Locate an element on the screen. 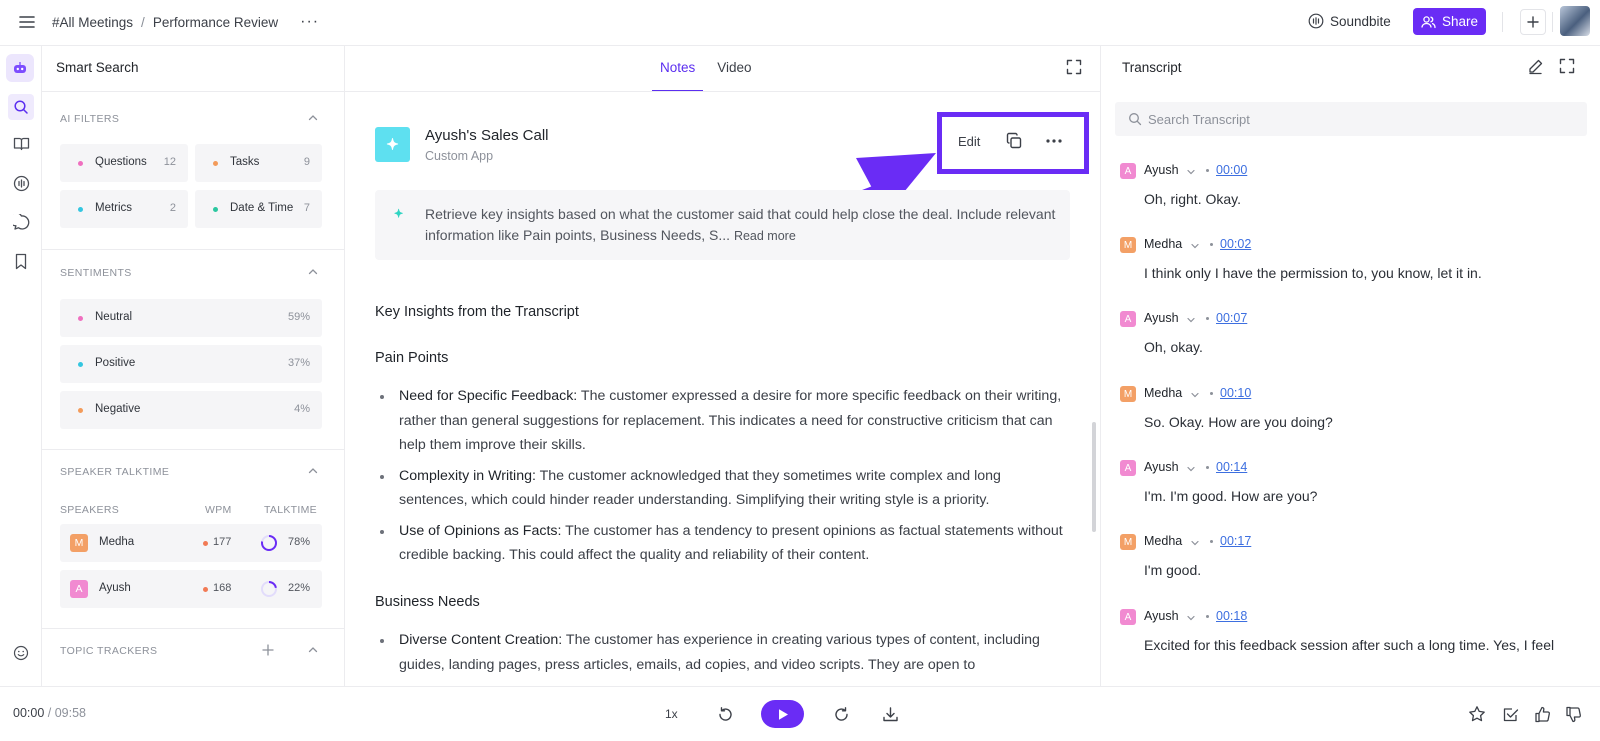 The image size is (1600, 741). timestamp-link: 00:17 is located at coordinates (1235, 541).